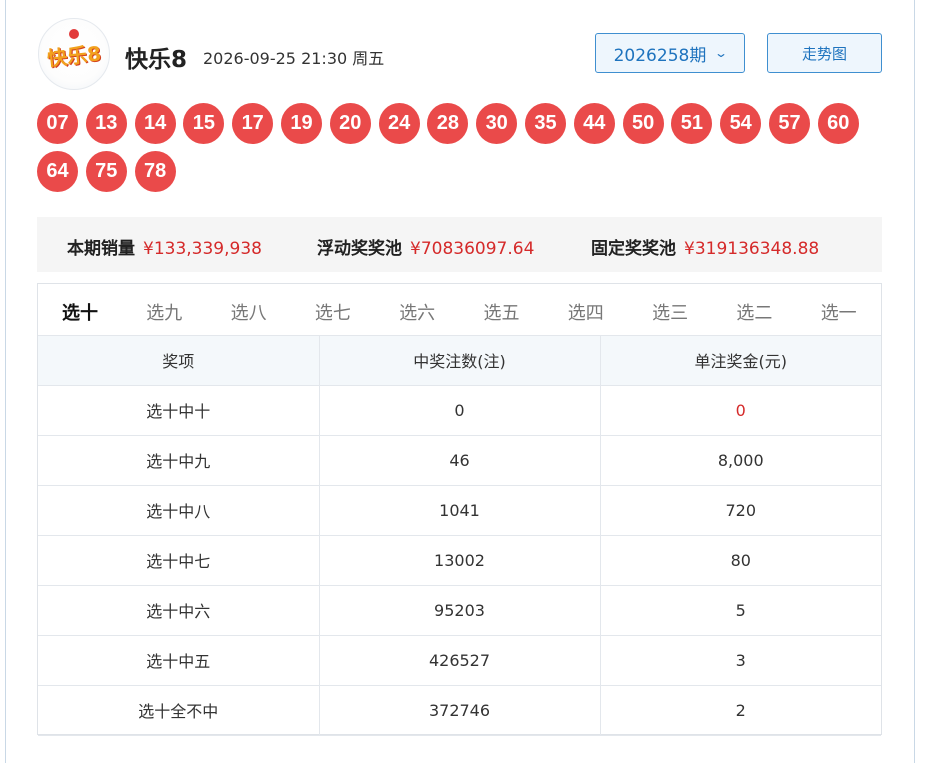 This screenshot has height=763, width=930. I want to click on tab-play-type: 选二, so click(754, 312).